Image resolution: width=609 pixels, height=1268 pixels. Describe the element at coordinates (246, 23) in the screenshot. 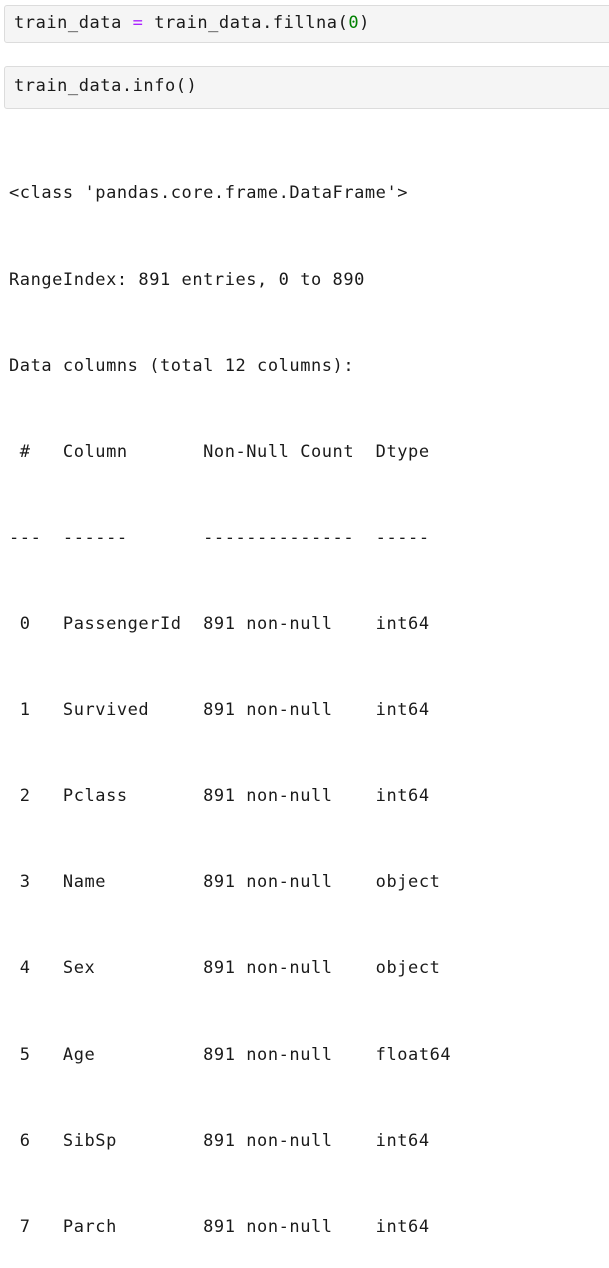

I see `code-token-text: train_data.fillna(` at that location.